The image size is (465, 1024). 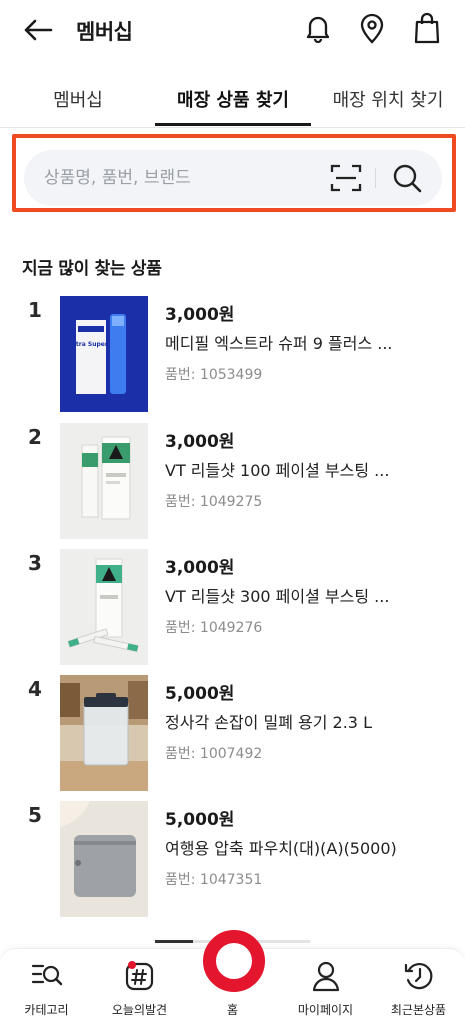 I want to click on location-pin-icon, so click(x=372, y=28).